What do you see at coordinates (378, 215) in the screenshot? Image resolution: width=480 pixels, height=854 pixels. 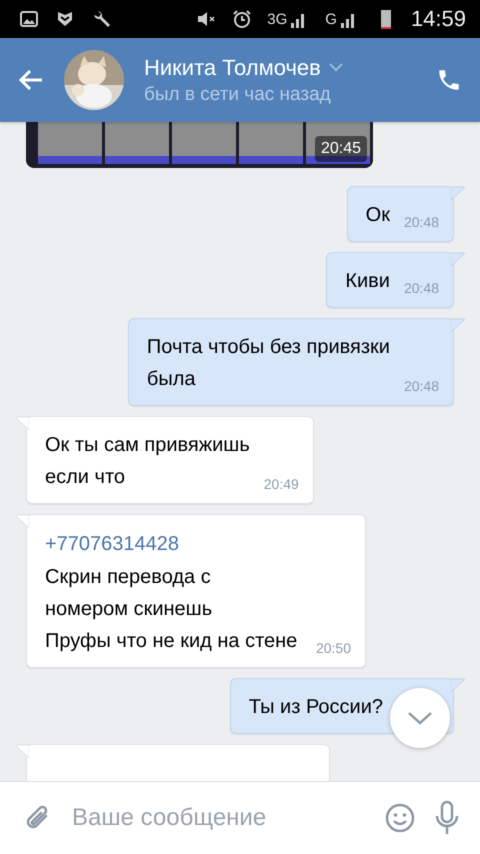 I see `message-text: Ок` at bounding box center [378, 215].